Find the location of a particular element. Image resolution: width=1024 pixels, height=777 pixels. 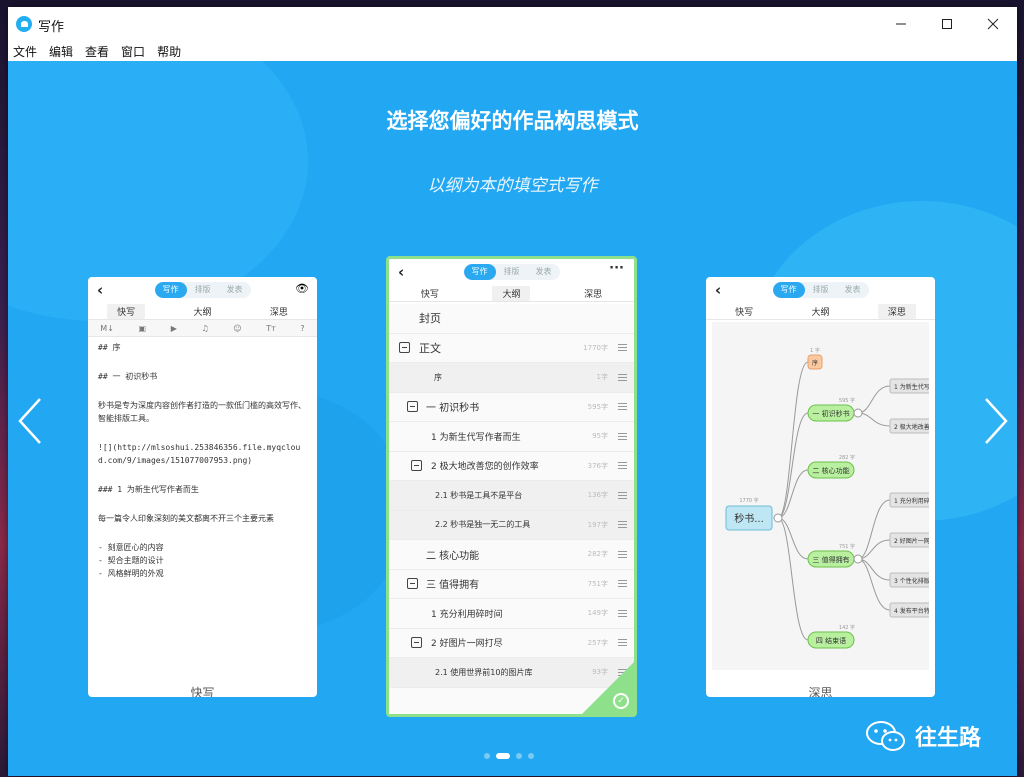

check-icon: ✓ is located at coordinates (621, 701).